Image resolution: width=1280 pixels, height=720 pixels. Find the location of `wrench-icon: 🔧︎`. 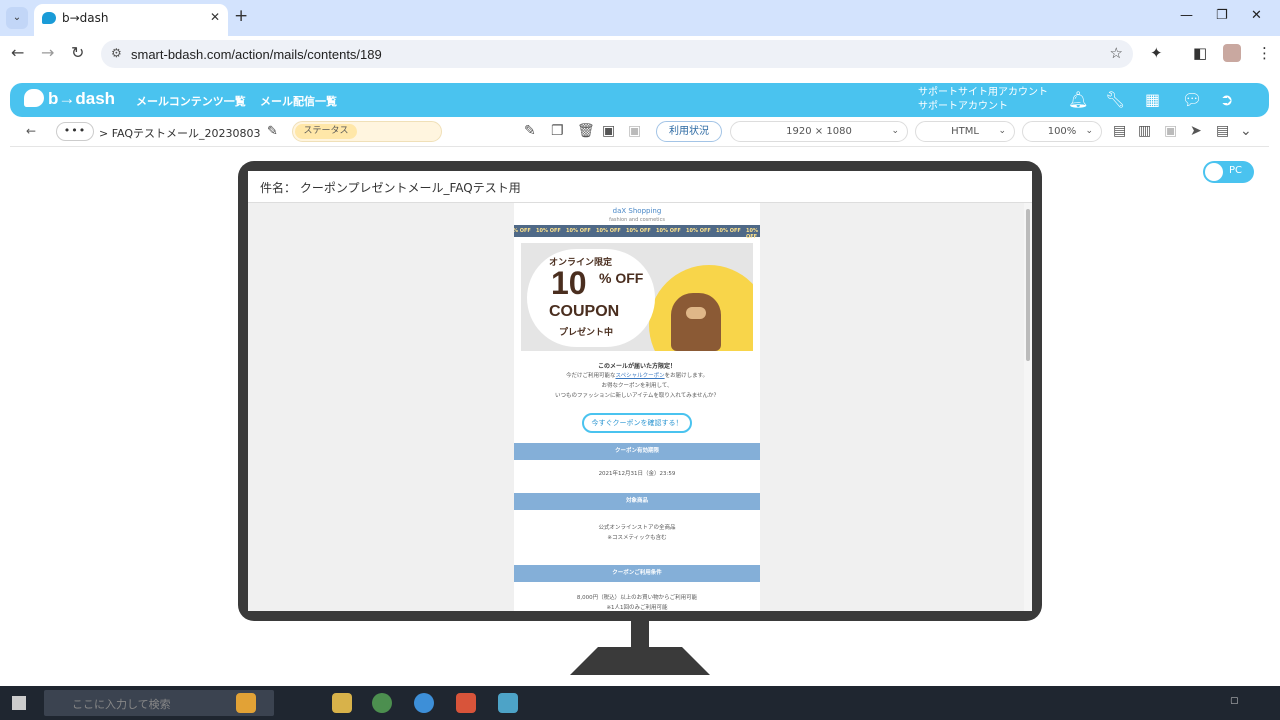

wrench-icon: 🔧︎ is located at coordinates (1115, 99).